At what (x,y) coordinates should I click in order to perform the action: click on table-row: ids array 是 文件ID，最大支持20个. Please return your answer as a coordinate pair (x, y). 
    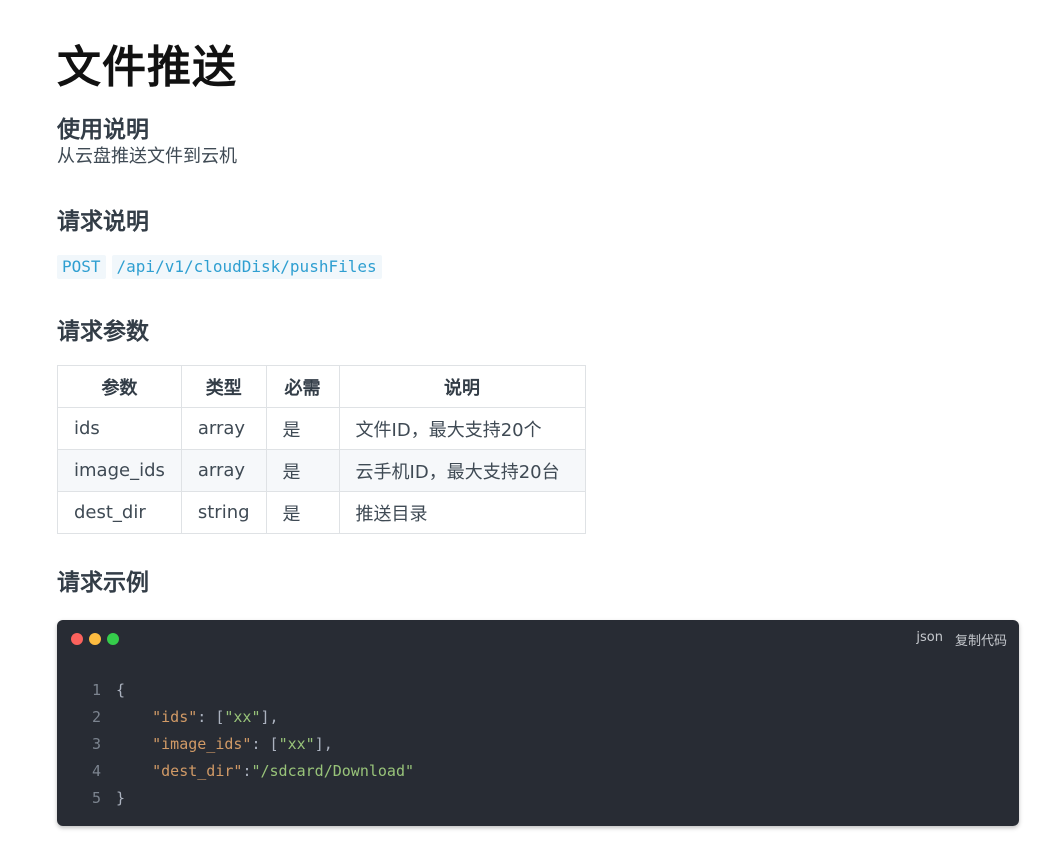
    Looking at the image, I should click on (321, 428).